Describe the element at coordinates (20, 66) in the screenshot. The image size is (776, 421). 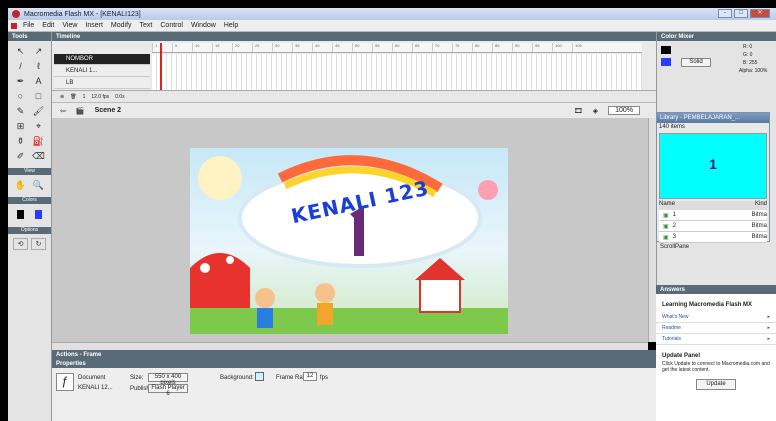
I see `line-icon: /` at that location.